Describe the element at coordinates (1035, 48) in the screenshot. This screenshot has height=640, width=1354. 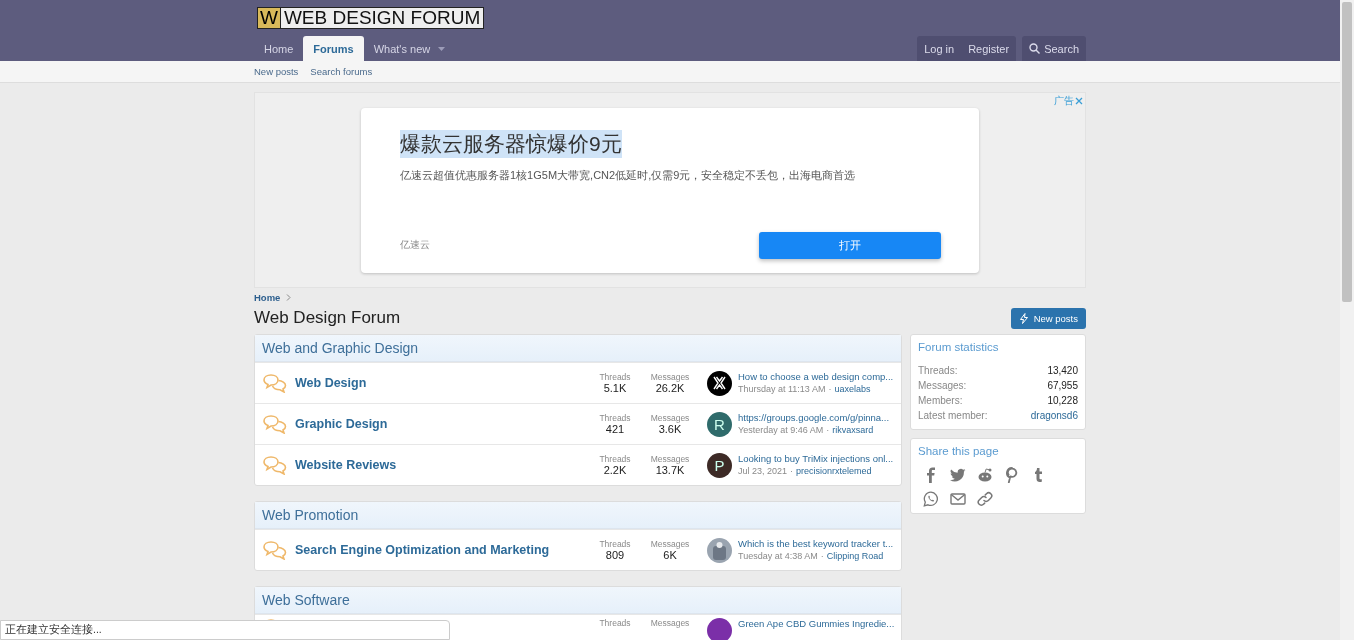
I see `search-icon` at that location.